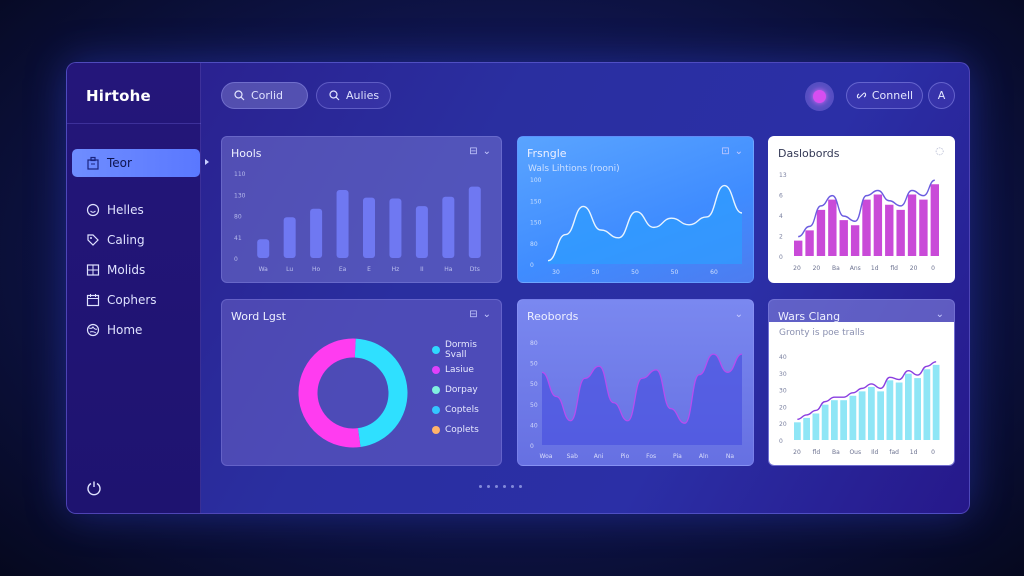  What do you see at coordinates (136, 163) in the screenshot?
I see `sidebar-item-teor: Teor` at bounding box center [136, 163].